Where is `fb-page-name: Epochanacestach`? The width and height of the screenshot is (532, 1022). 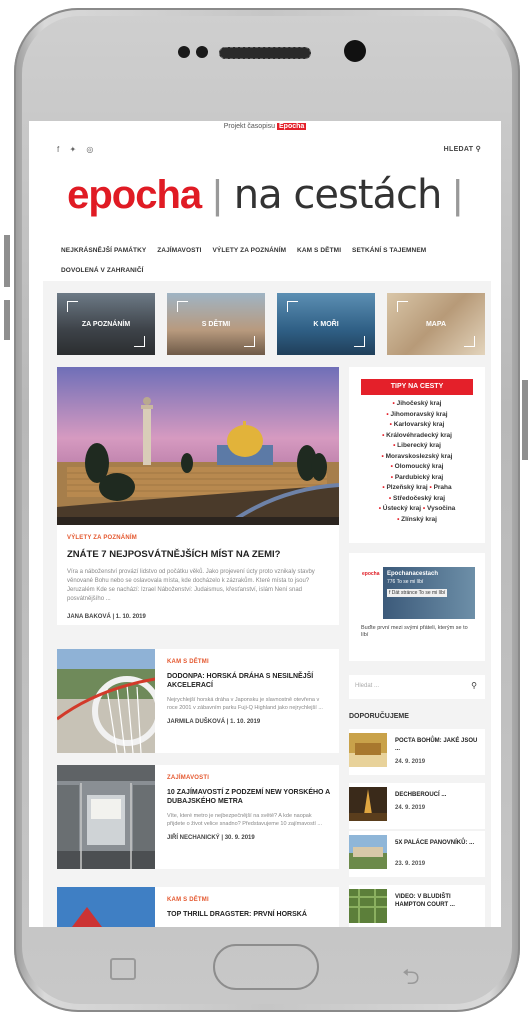
fb-page-name: Epochanacestach is located at coordinates (412, 574).